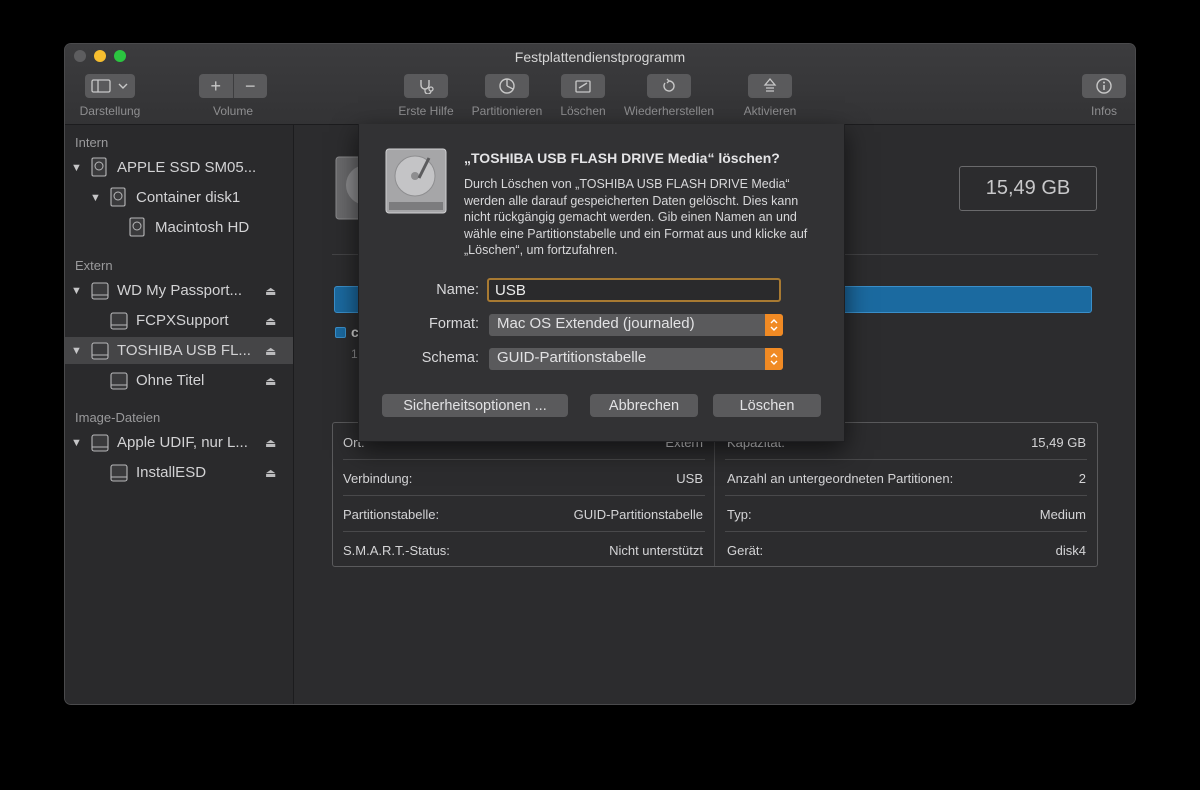 This screenshot has height=790, width=1200. What do you see at coordinates (188, 197) in the screenshot?
I see `sidebar-item-label: Container disk1` at bounding box center [188, 197].